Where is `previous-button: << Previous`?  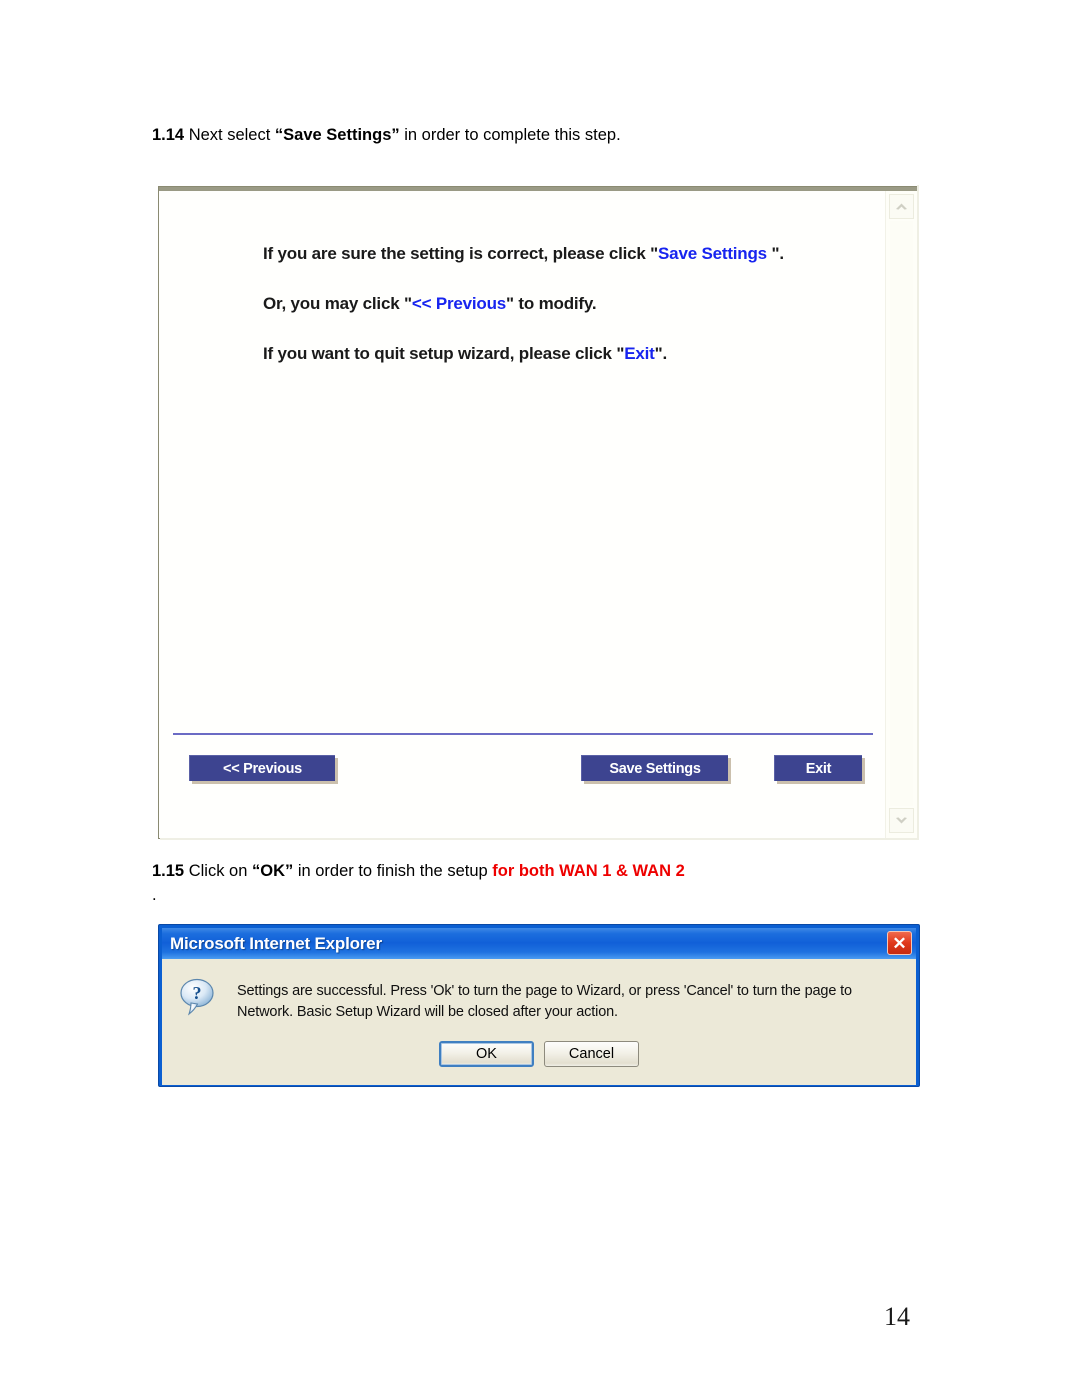
previous-button: << Previous is located at coordinates (262, 768).